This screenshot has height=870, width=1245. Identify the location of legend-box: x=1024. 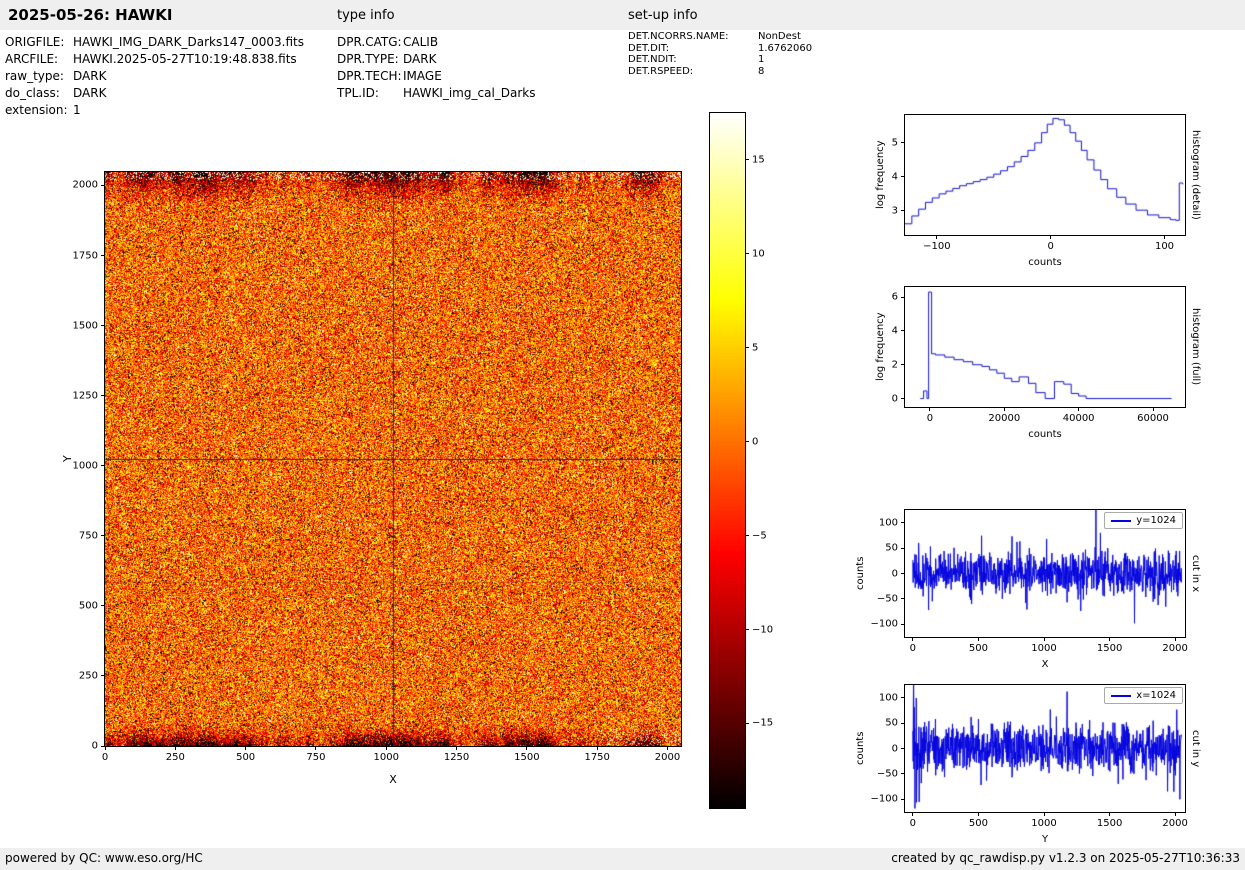
(1143, 695).